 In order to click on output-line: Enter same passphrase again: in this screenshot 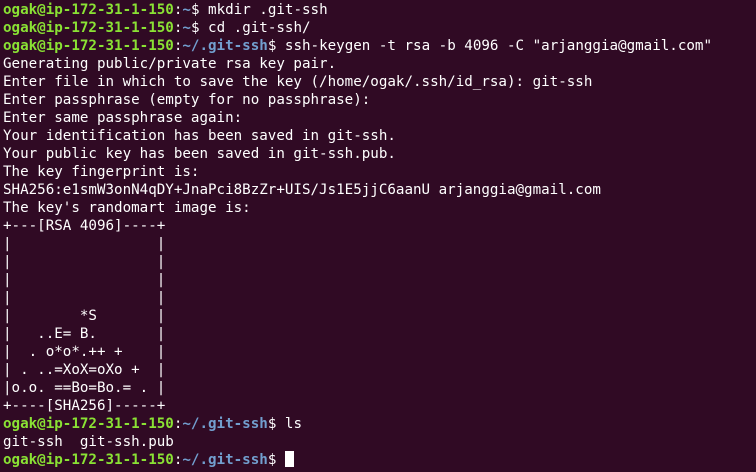, I will do `click(379, 118)`.